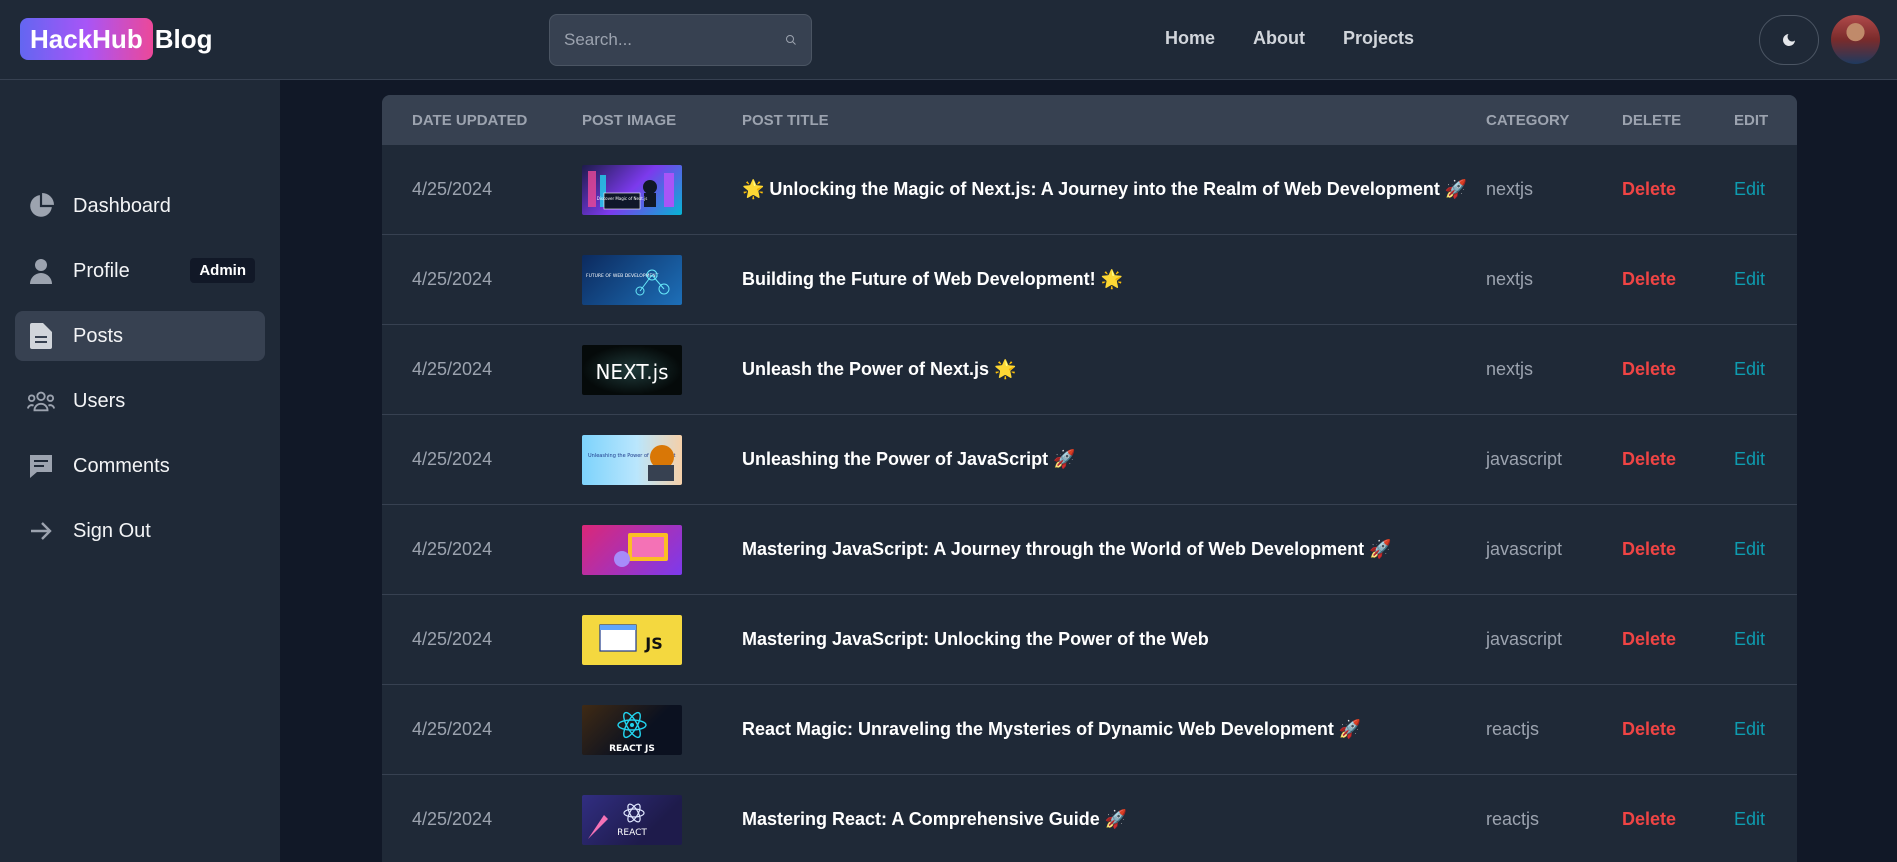 Image resolution: width=1897 pixels, height=862 pixels. What do you see at coordinates (674, 40) in the screenshot?
I see `search-input` at bounding box center [674, 40].